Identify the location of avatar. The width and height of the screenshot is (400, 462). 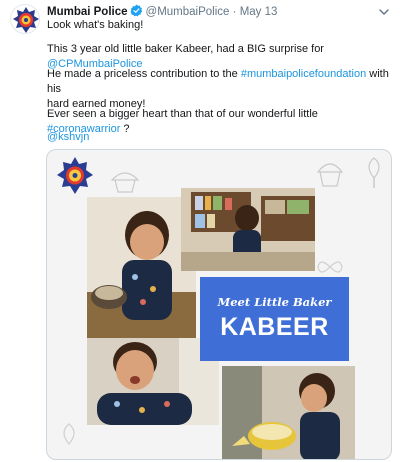
(25, 19).